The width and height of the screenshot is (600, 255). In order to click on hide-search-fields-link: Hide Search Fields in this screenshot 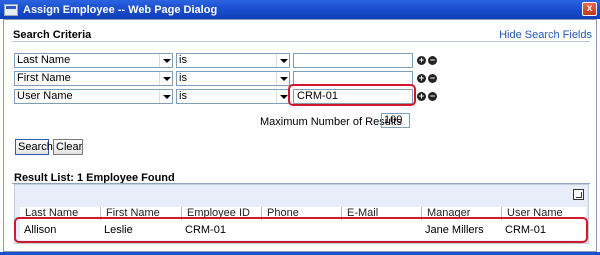, I will do `click(545, 35)`.